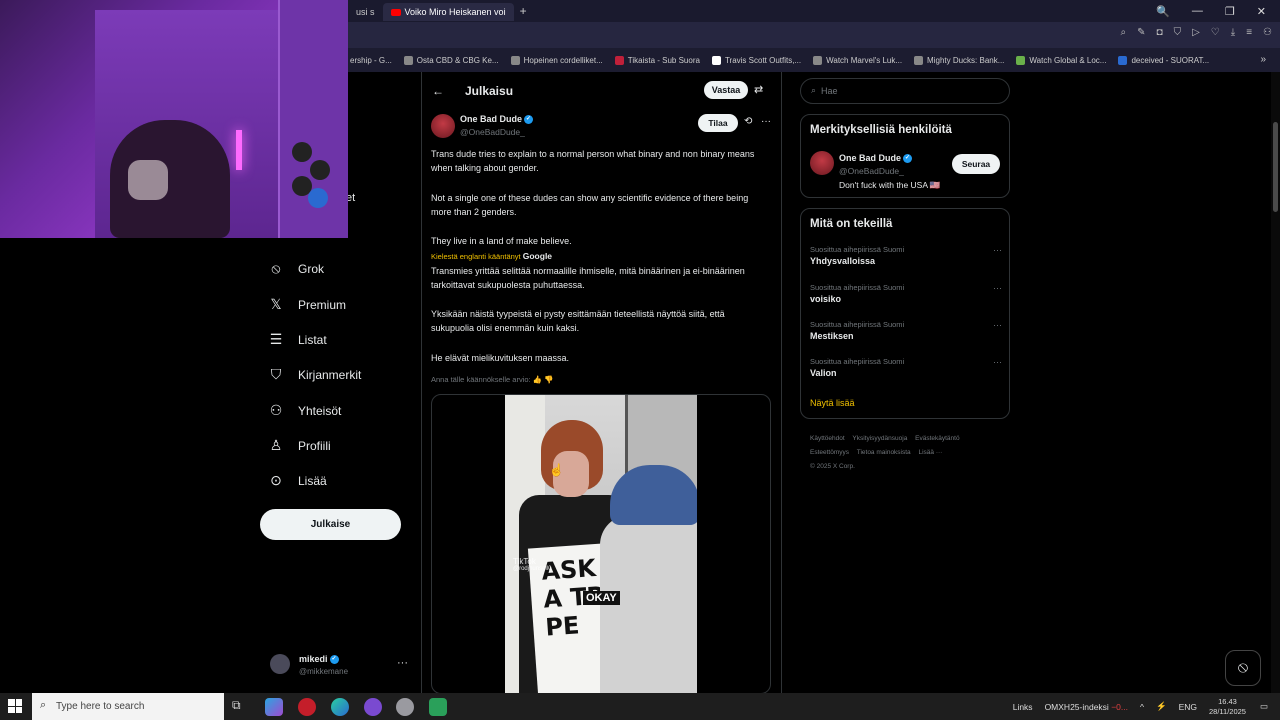 This screenshot has height=720, width=1280. I want to click on discord-icon, so click(373, 707).